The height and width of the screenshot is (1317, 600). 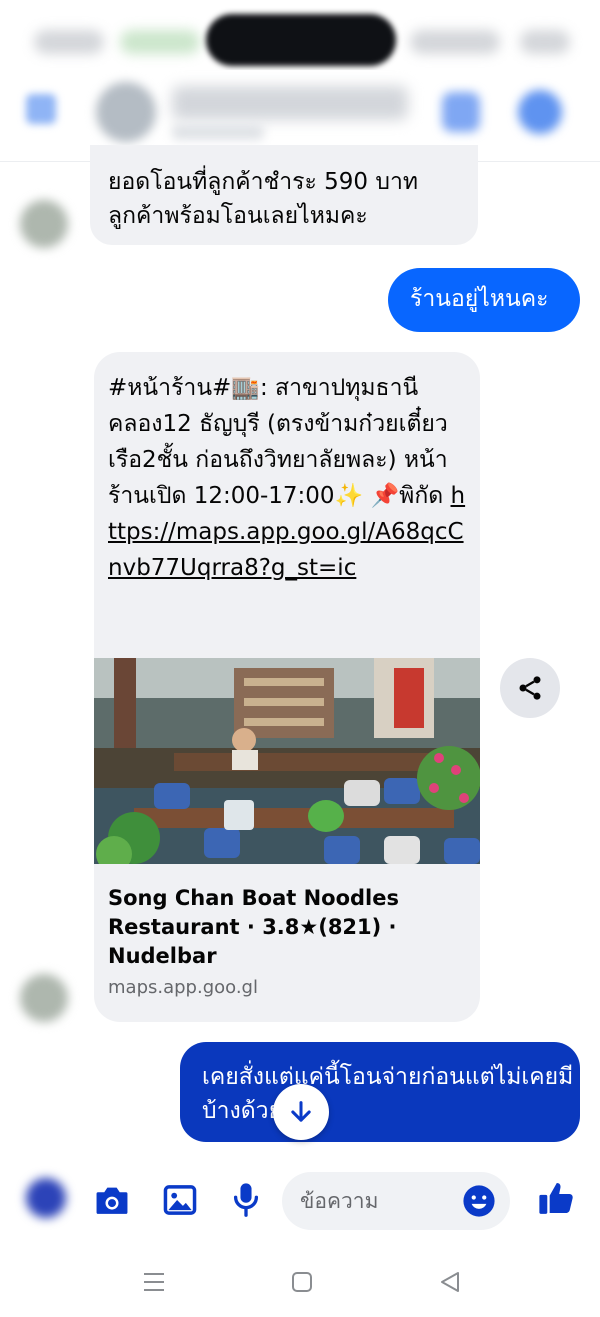 I want to click on status-time, so click(x=69, y=42).